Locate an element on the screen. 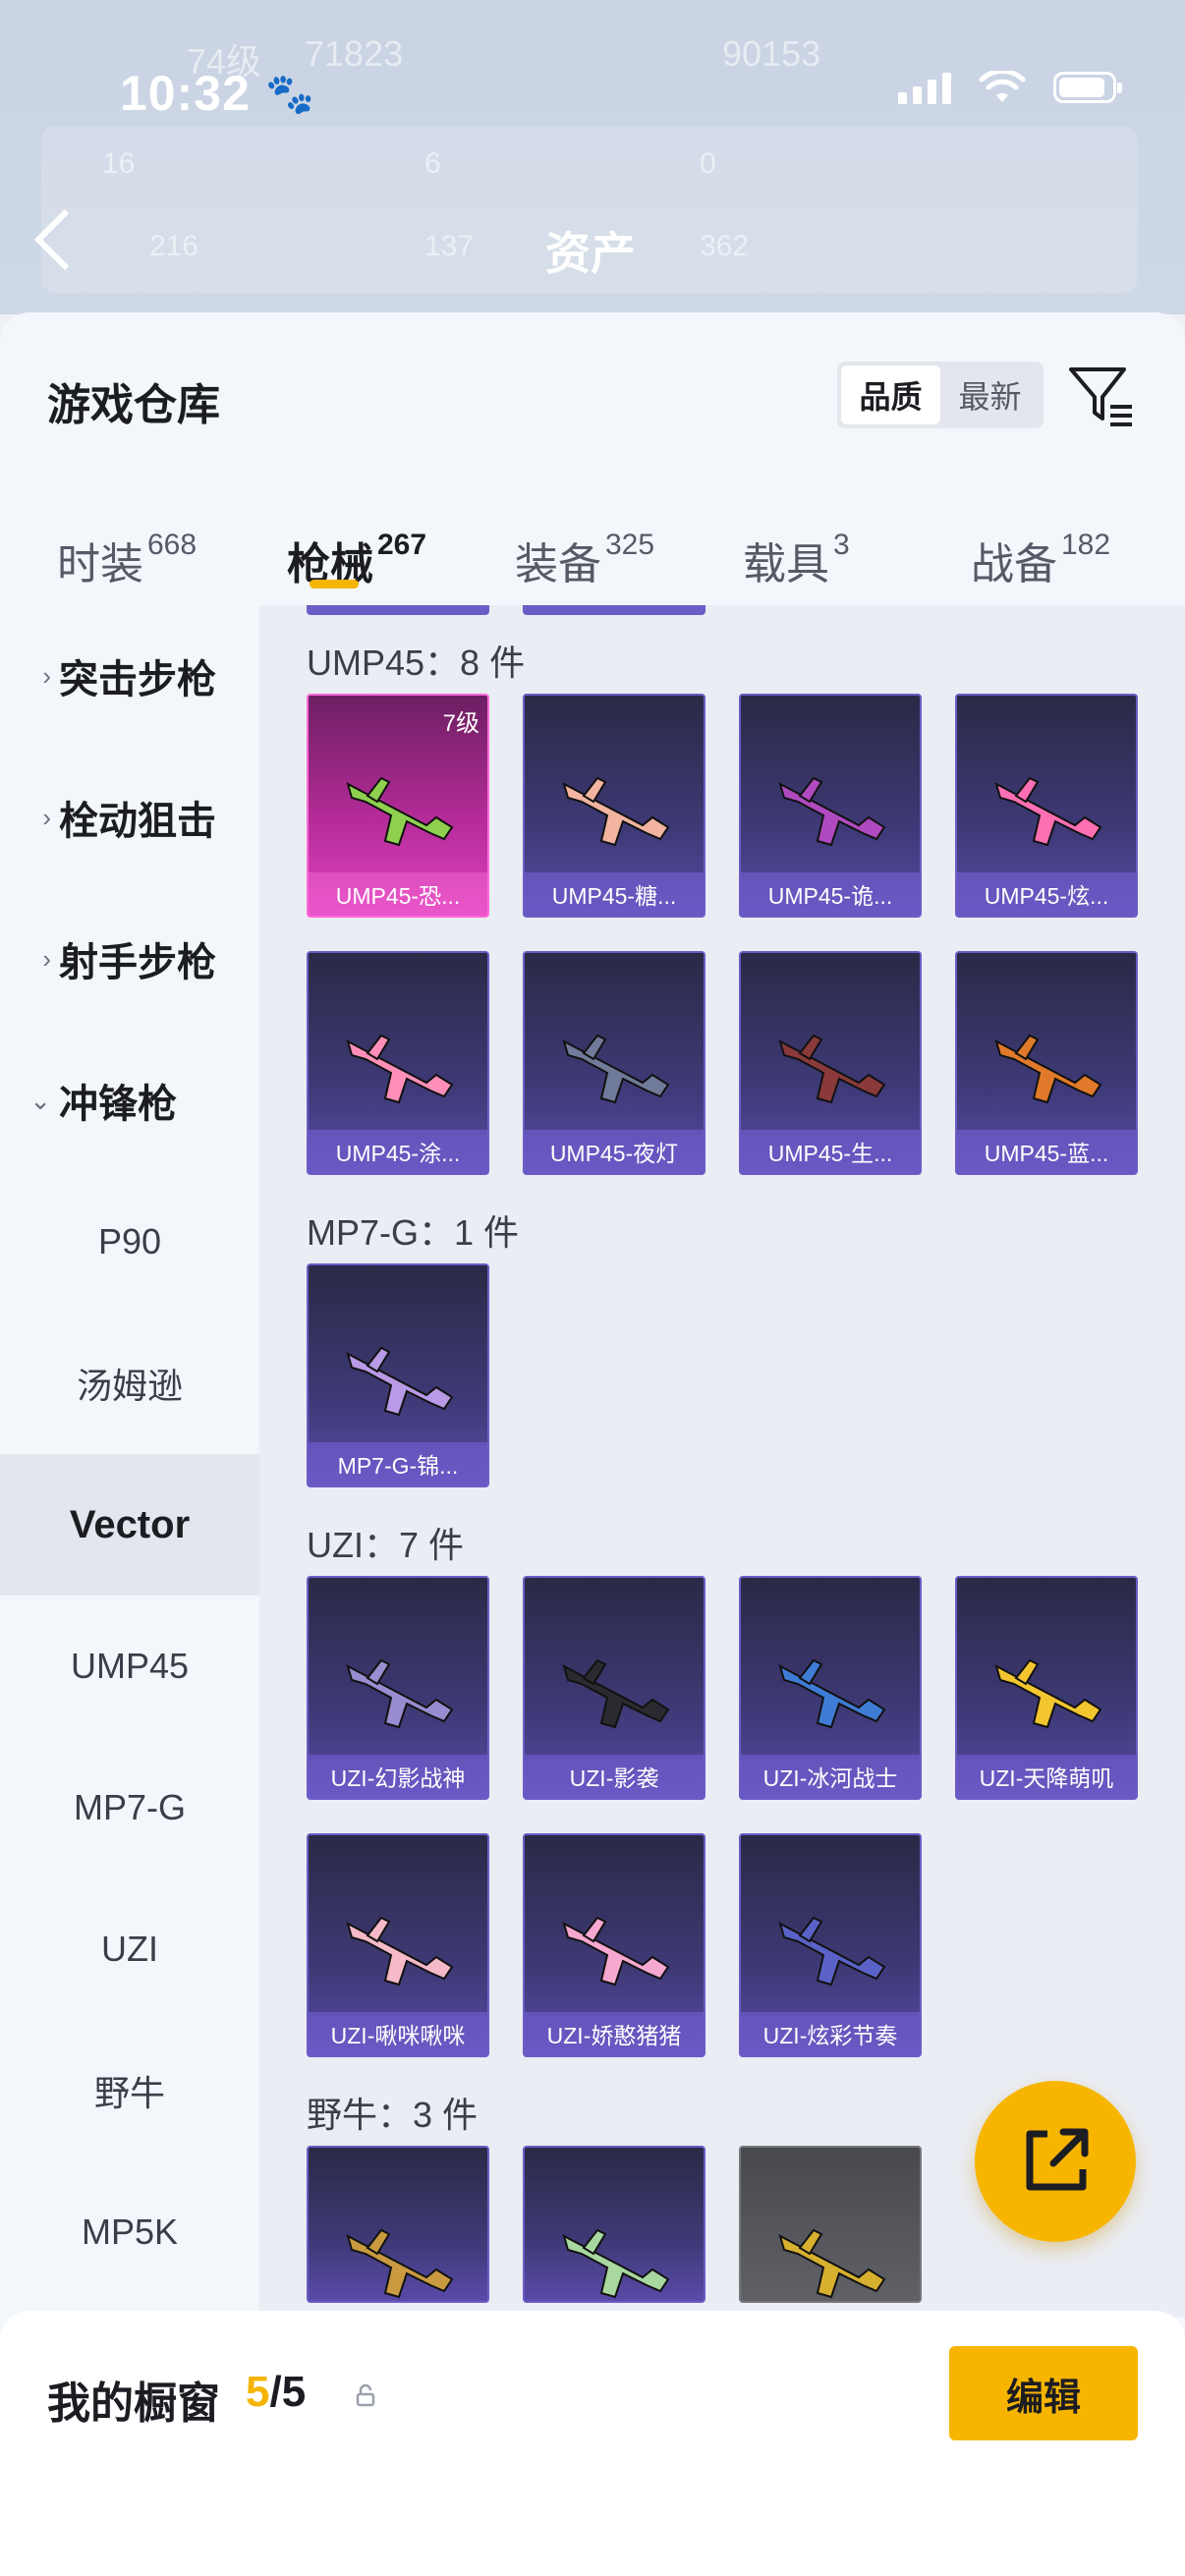 This screenshot has height=2576, width=1185. sort-quality-button: 品质 is located at coordinates (891, 394).